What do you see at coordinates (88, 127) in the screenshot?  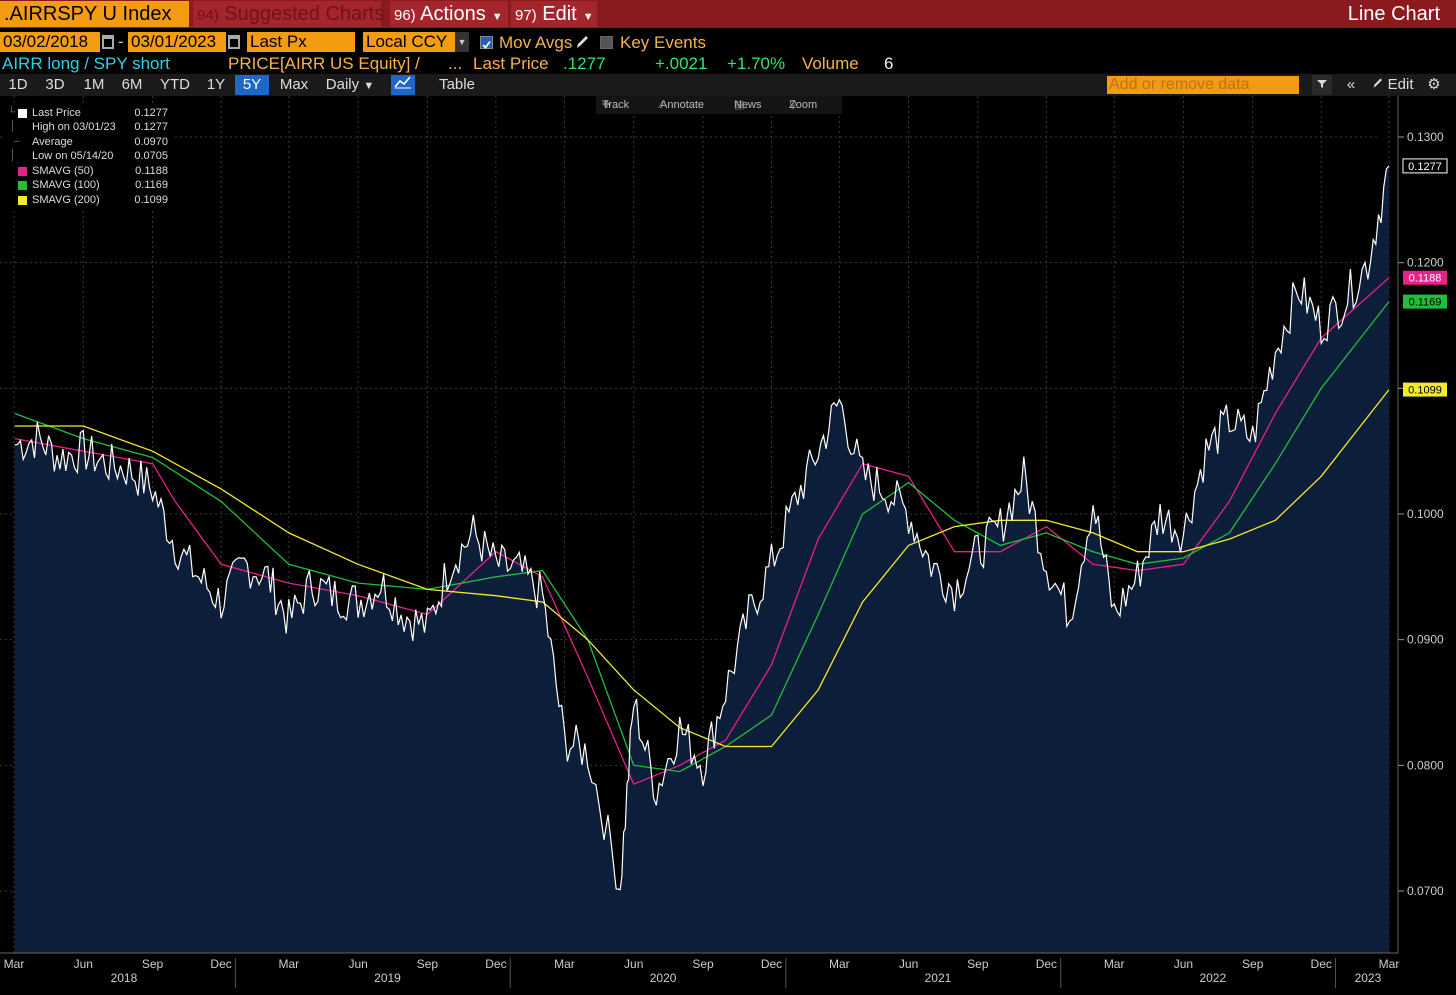 I see `legend-item-high: │ High on 03/01/23 0.1277` at bounding box center [88, 127].